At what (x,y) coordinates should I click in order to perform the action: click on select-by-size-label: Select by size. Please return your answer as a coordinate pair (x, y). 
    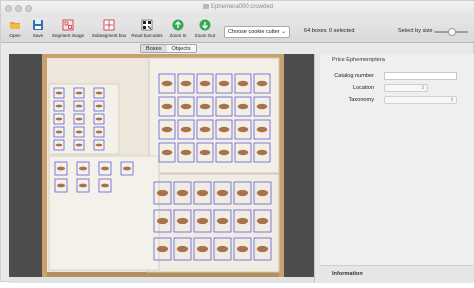
    Looking at the image, I should click on (415, 31).